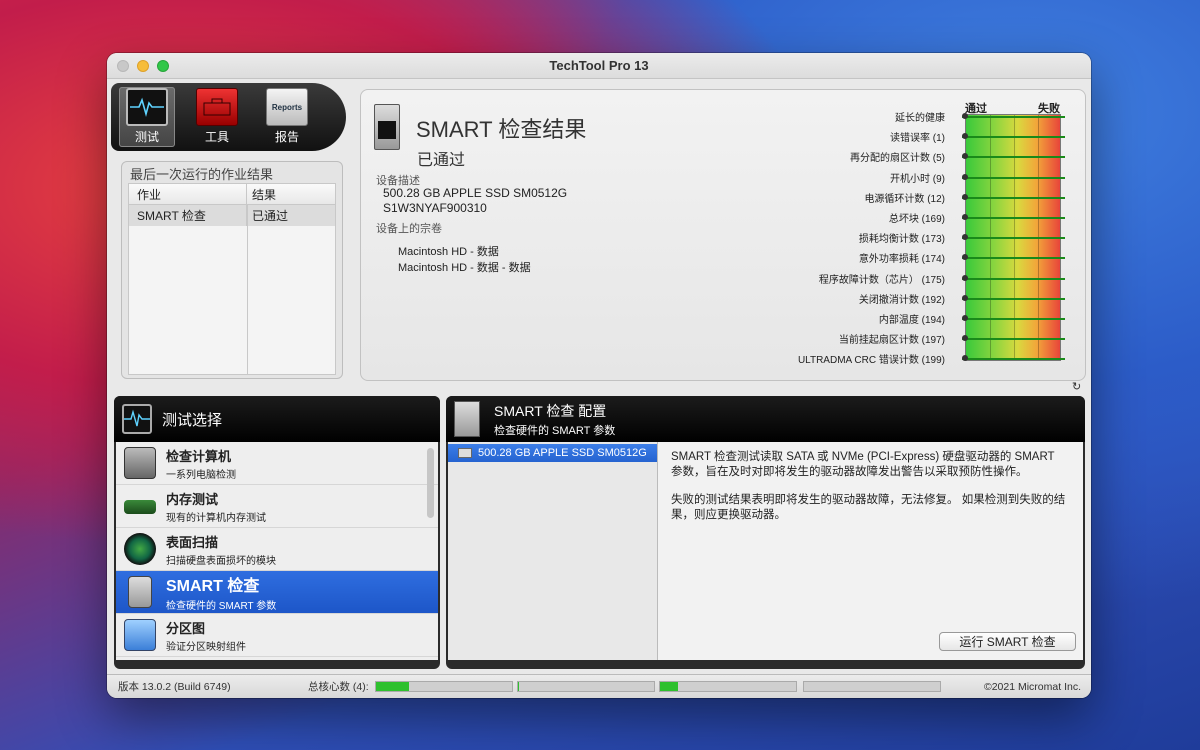 Image resolution: width=1200 pixels, height=750 pixels. Describe the element at coordinates (501, 129) in the screenshot. I see `result-title: SMART 检查结果` at that location.